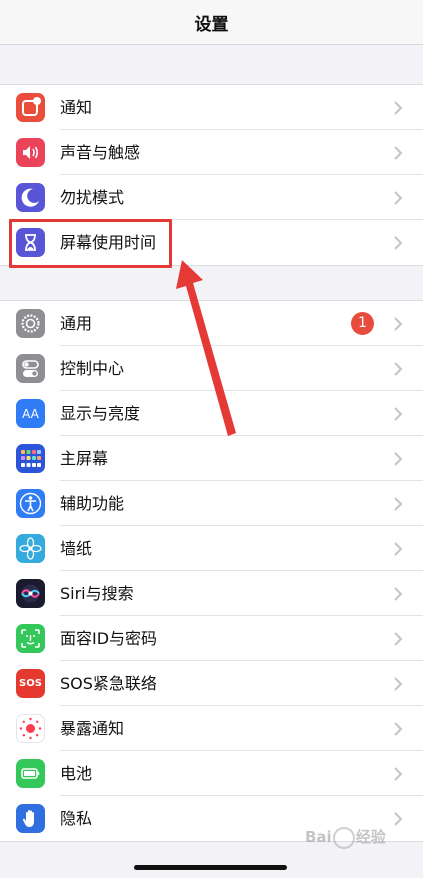  Describe the element at coordinates (30, 197) in the screenshot. I see `moon-icon` at that location.